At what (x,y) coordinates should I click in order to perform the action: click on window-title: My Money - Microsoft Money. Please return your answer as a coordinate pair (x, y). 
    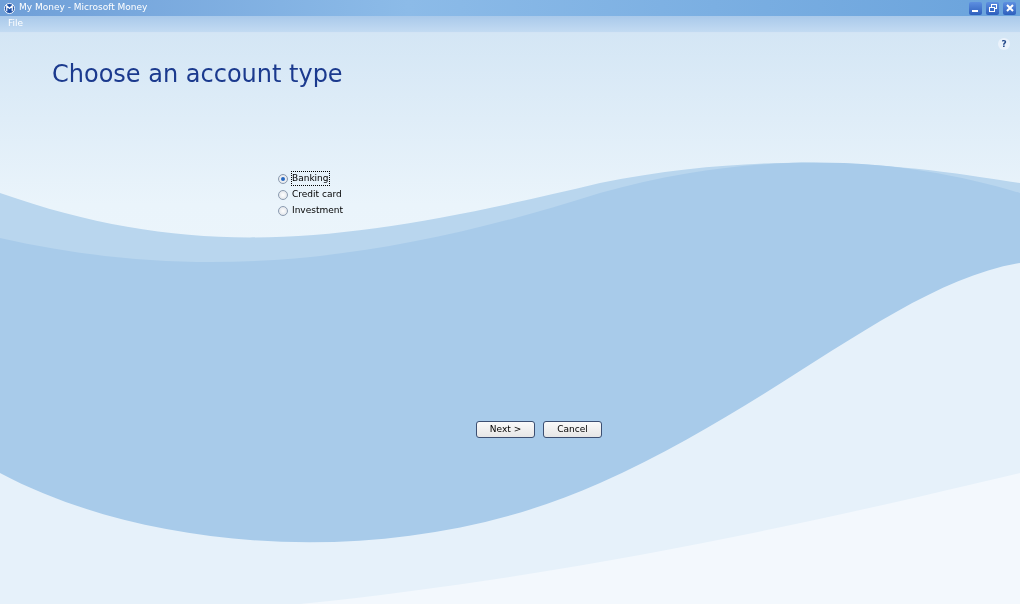
    Looking at the image, I should click on (83, 8).